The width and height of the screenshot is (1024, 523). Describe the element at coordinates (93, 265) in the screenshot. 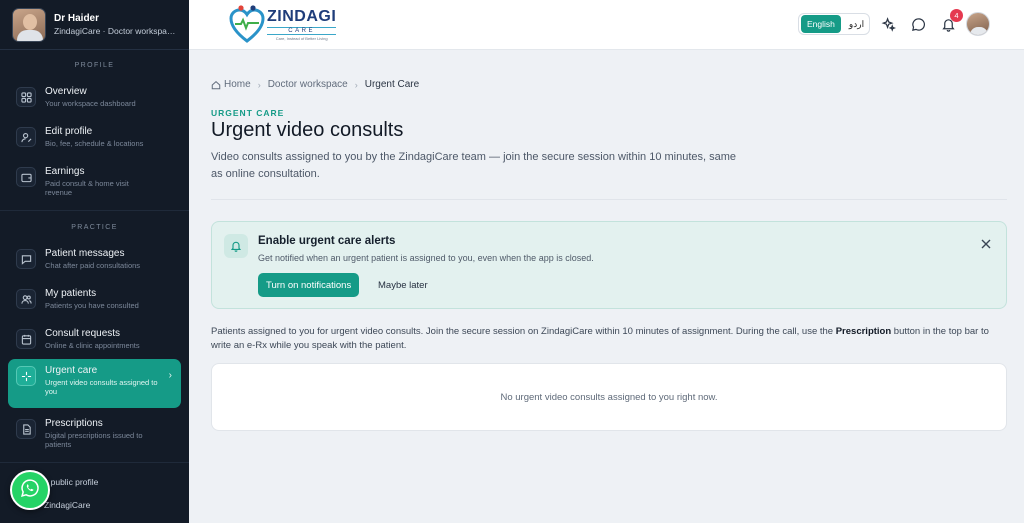

I see `sidebar-item-desc: Chat after paid consultations` at that location.